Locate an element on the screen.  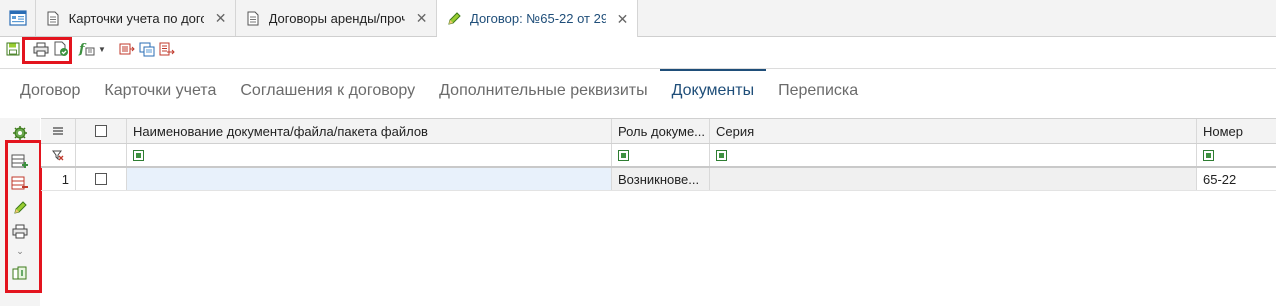
delete-row-icon is located at coordinates (19, 183).